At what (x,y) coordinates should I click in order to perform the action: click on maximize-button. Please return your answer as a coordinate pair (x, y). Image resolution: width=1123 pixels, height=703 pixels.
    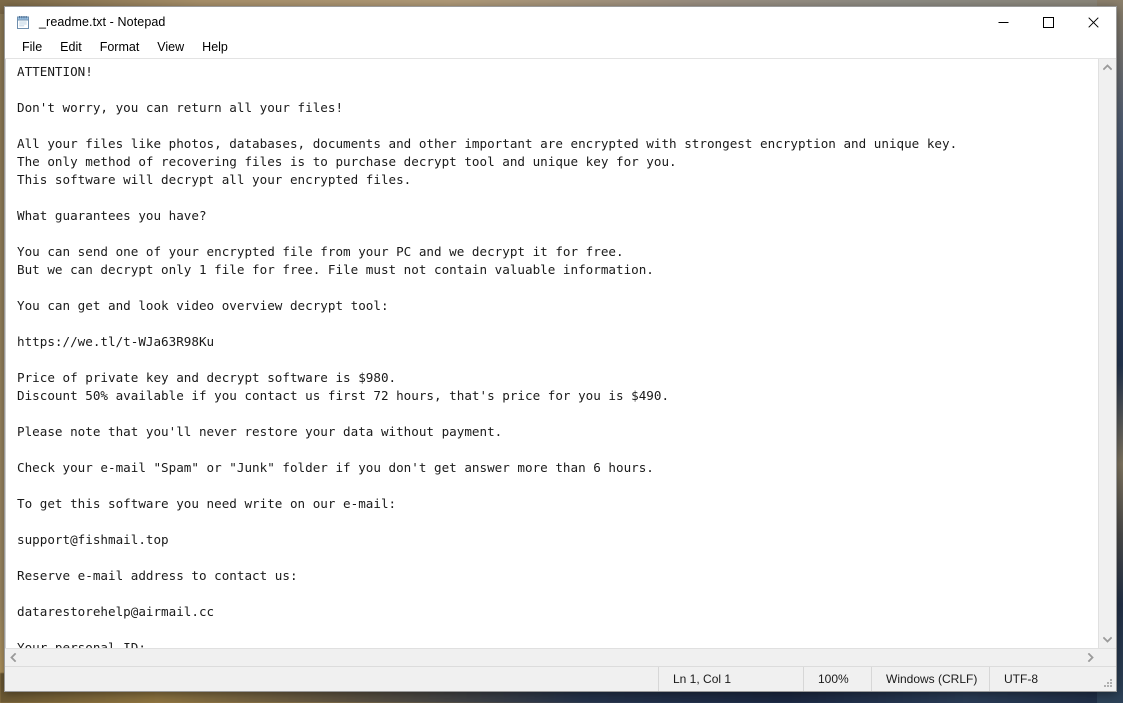
    Looking at the image, I should click on (1048, 22).